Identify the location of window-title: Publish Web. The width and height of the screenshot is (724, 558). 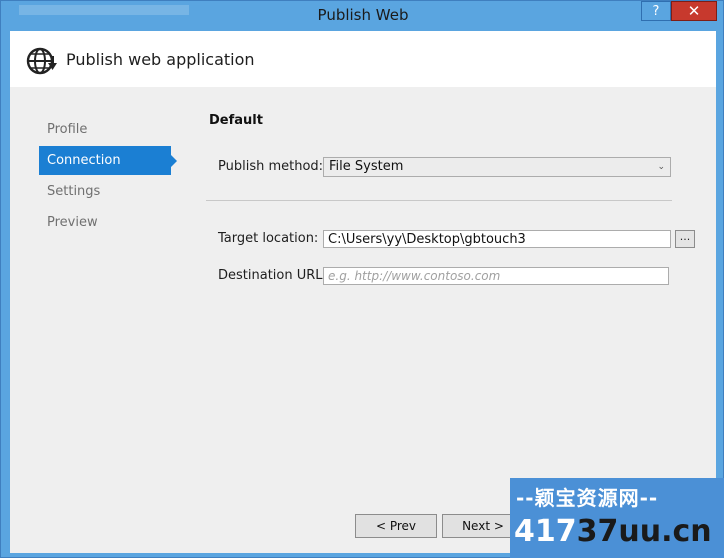
(363, 15).